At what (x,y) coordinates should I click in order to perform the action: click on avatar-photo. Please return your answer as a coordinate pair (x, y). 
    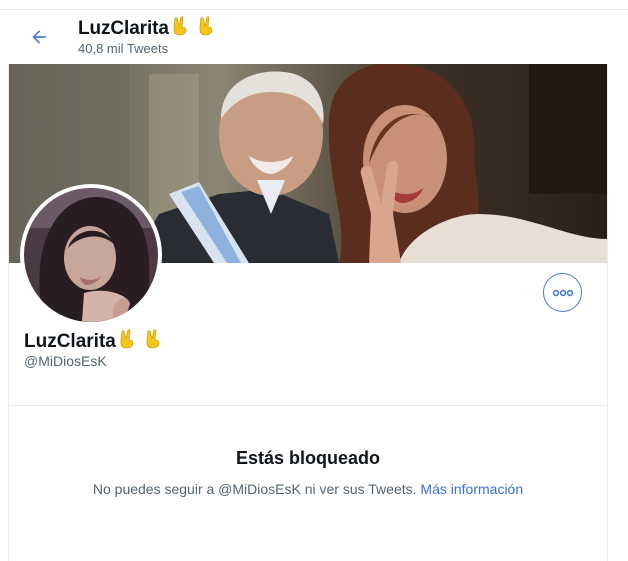
    Looking at the image, I should click on (91, 255).